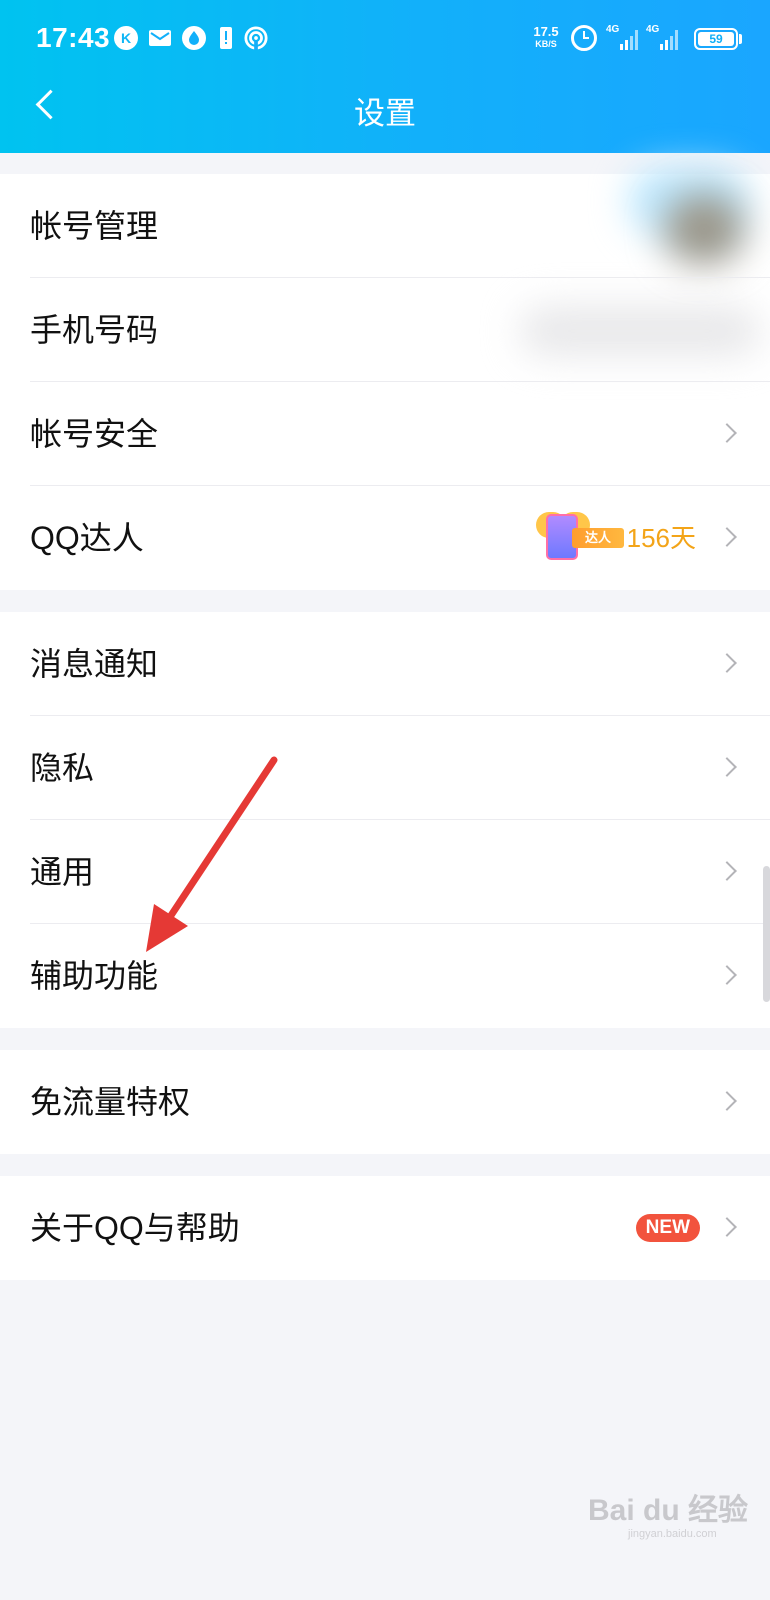 Image resolution: width=770 pixels, height=1600 pixels. Describe the element at coordinates (385, 664) in the screenshot. I see `message-notification-row: 消息通知` at that location.